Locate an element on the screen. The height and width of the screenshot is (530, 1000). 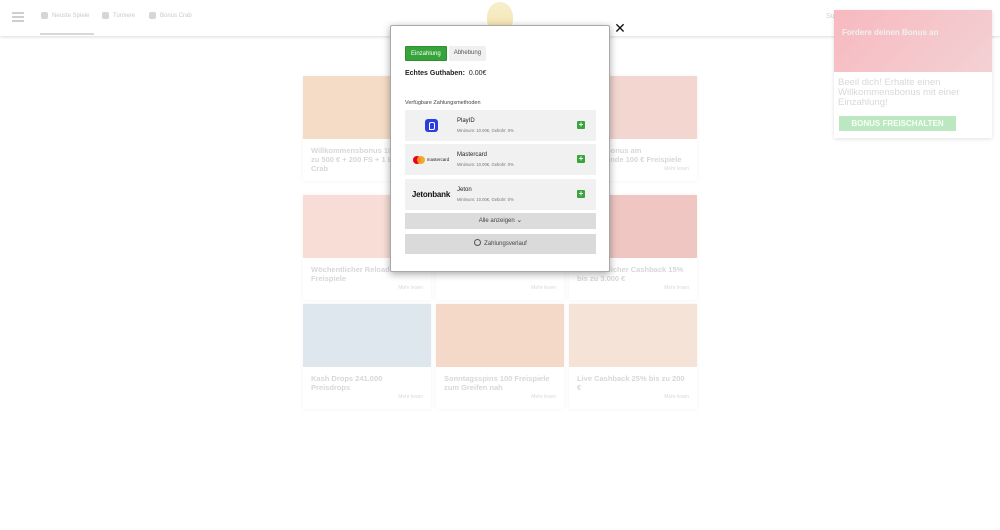
jetonbank-logo: Jetonbank is located at coordinates (431, 194).